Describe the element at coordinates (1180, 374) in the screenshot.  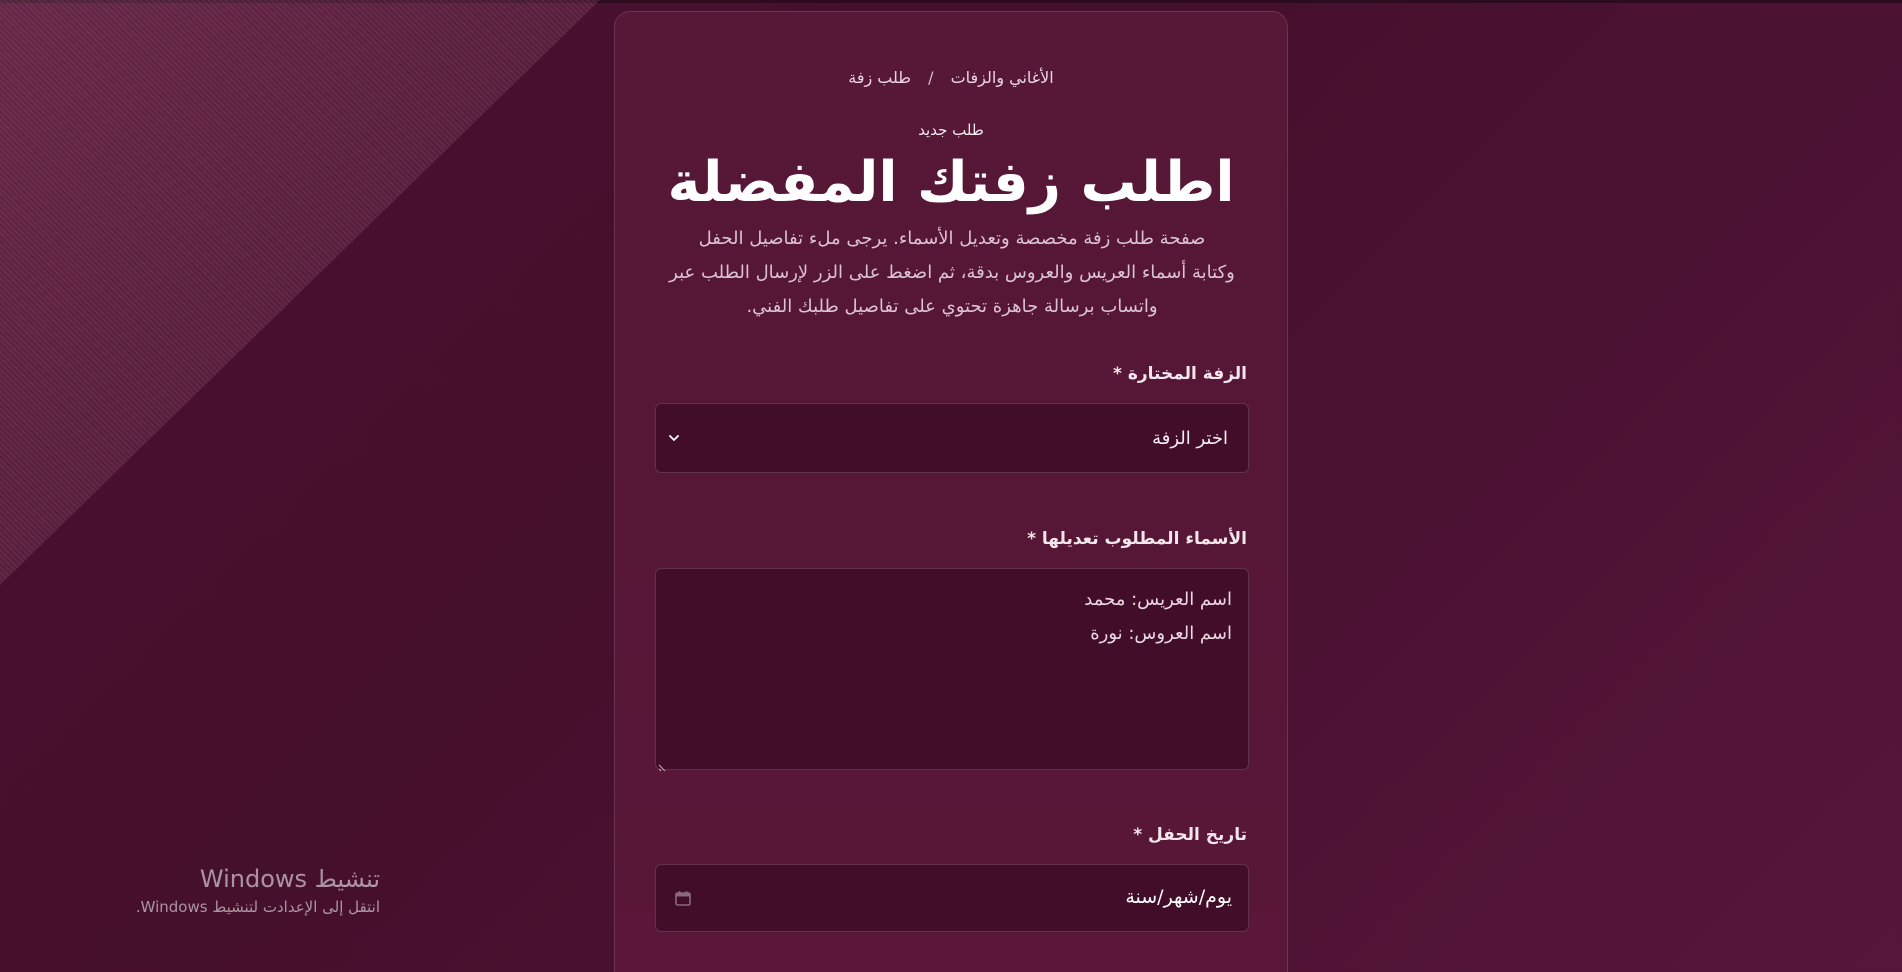
I see `zaffa-field-label: الزفة المختارة *` at that location.